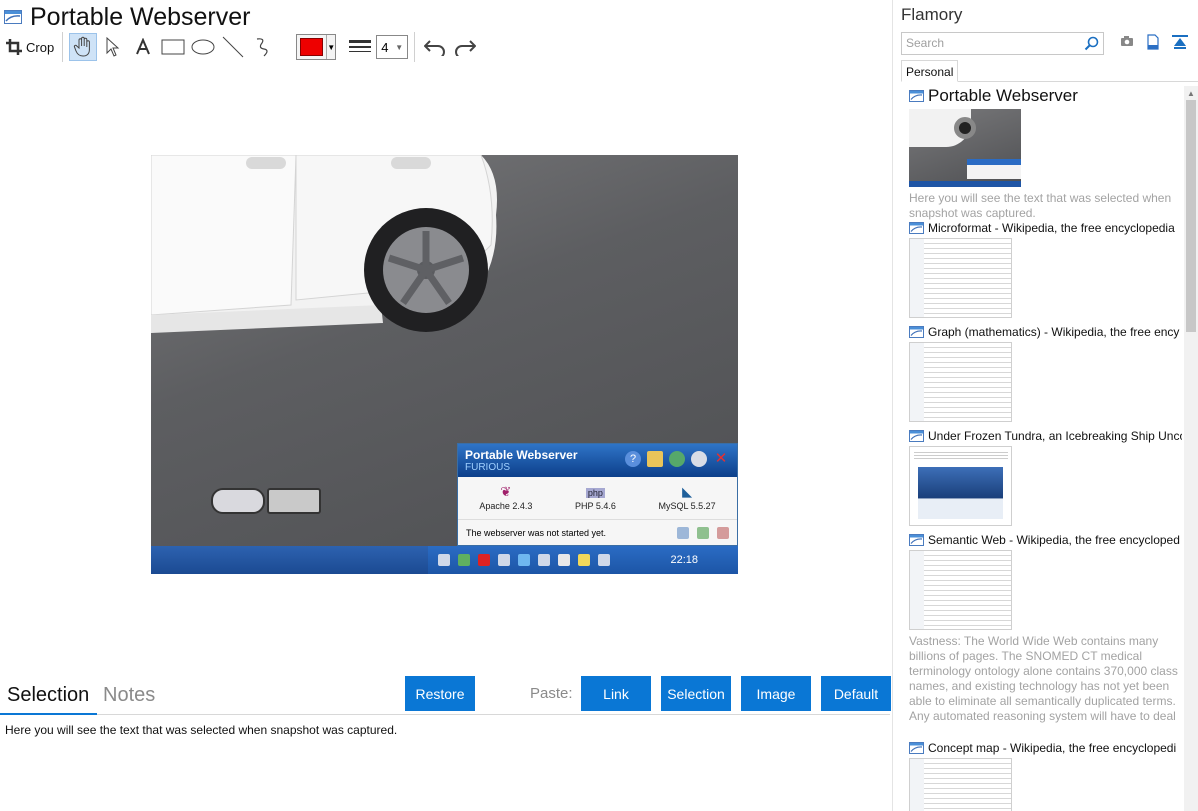 Image resolution: width=1198 pixels, height=811 pixels. I want to click on line-tool-button, so click(233, 47).